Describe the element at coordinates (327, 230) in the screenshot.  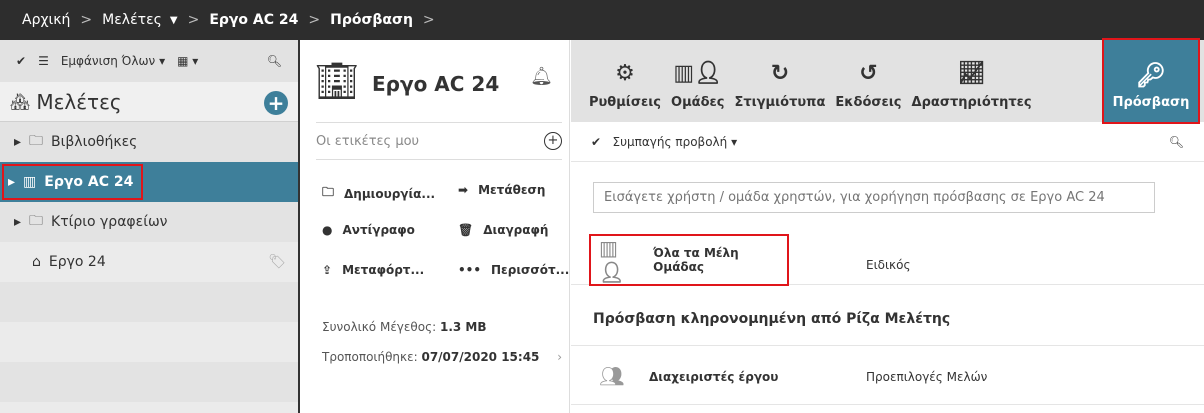
I see `copy-icon: ●` at that location.